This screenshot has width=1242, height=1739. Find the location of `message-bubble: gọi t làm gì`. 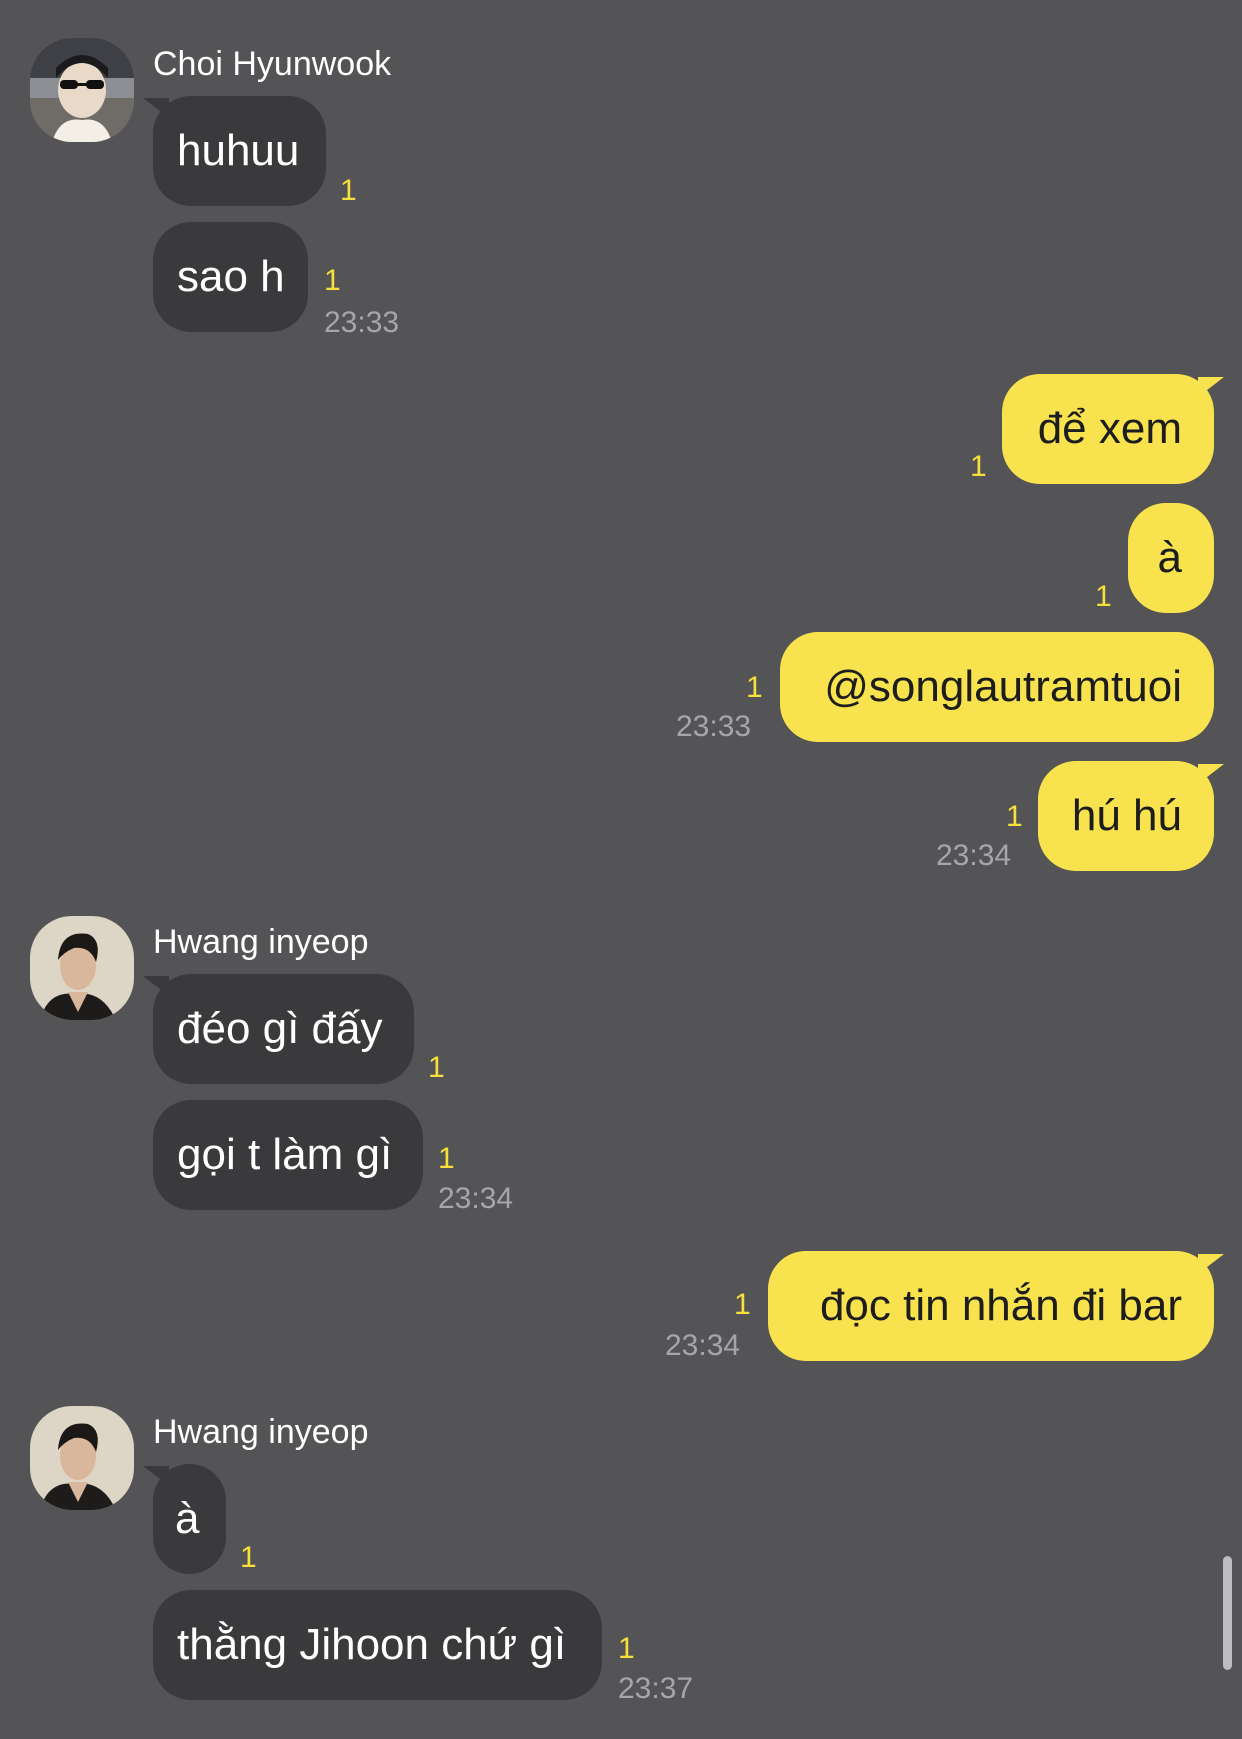

message-bubble: gọi t làm gì is located at coordinates (288, 1155).